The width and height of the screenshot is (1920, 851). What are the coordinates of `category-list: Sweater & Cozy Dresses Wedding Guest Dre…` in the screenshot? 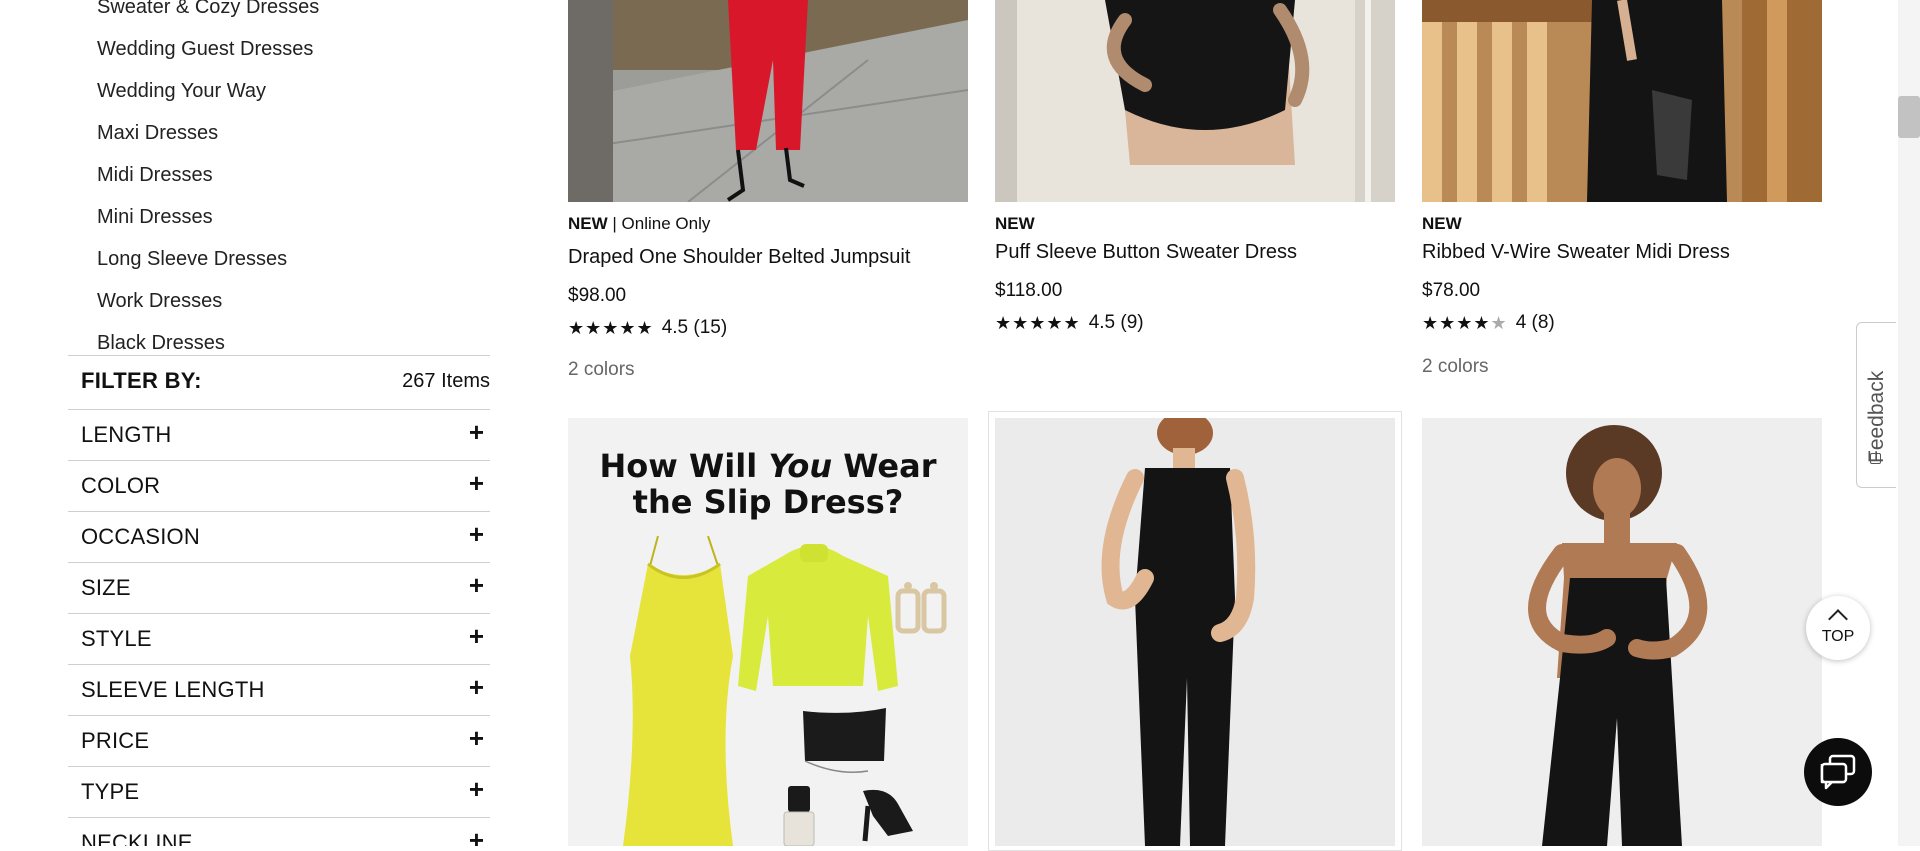 It's located at (208, 182).